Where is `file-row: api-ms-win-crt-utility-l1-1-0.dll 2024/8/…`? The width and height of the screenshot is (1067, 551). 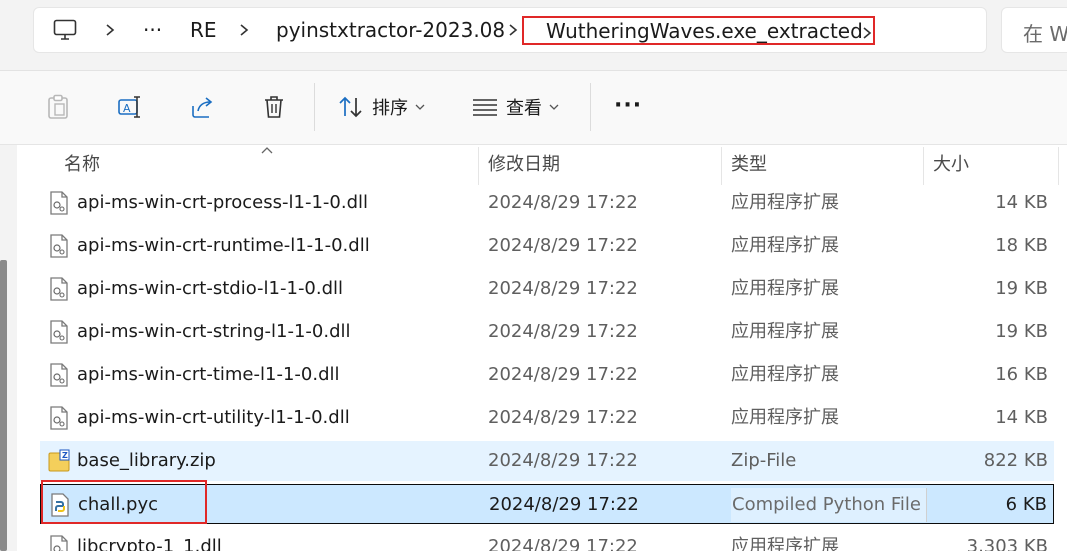
file-row: api-ms-win-crt-utility-l1-1-0.dll 2024/8/… is located at coordinates (547, 418).